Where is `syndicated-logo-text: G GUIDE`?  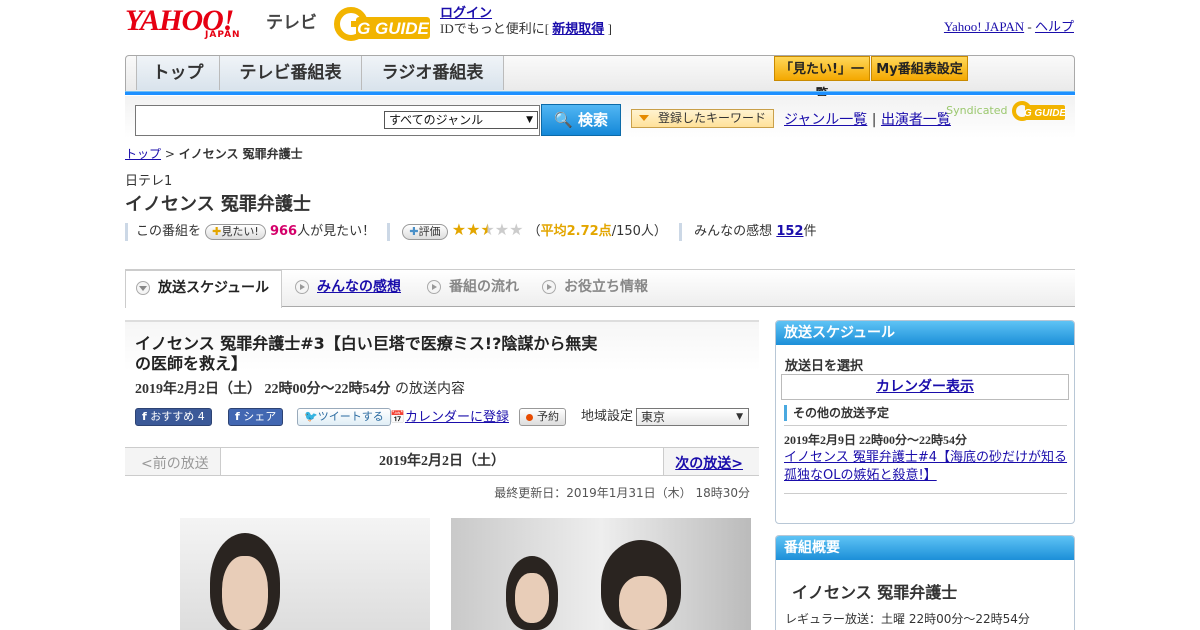 syndicated-logo-text: G GUIDE is located at coordinates (1045, 113).